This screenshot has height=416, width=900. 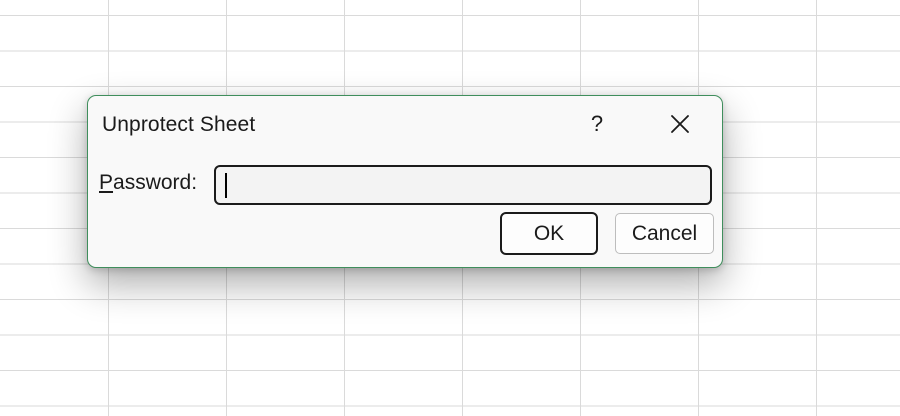 I want to click on help-button: ?, so click(x=597, y=124).